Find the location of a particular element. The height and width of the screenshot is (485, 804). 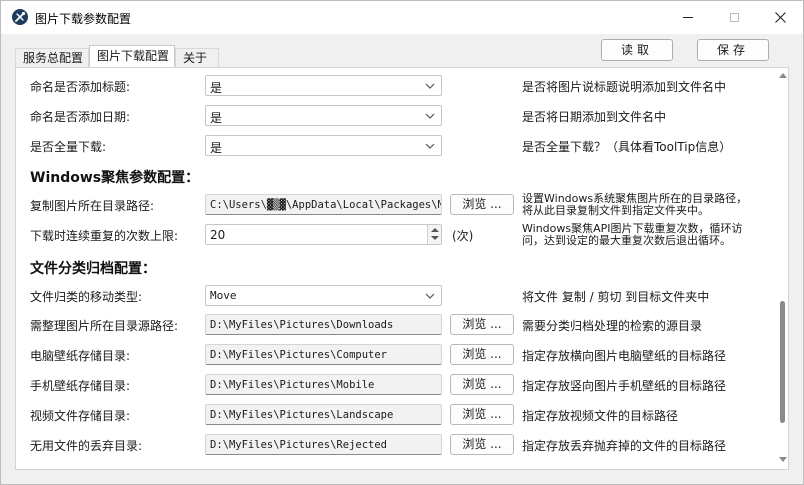

setting-row-full-download: 是否全量下载: 是 是否全量下载？（具体看ToolTip信息） is located at coordinates (396, 146).